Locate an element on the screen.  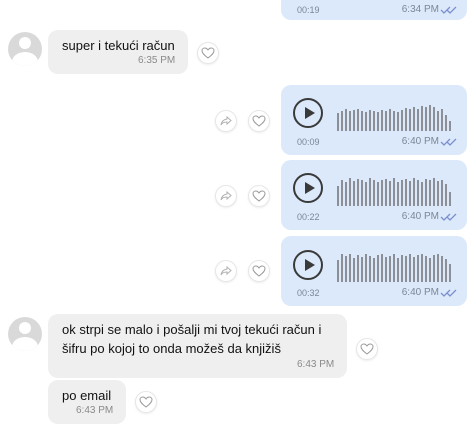
voice-message: 00:22 6:40 PM is located at coordinates (374, 195).